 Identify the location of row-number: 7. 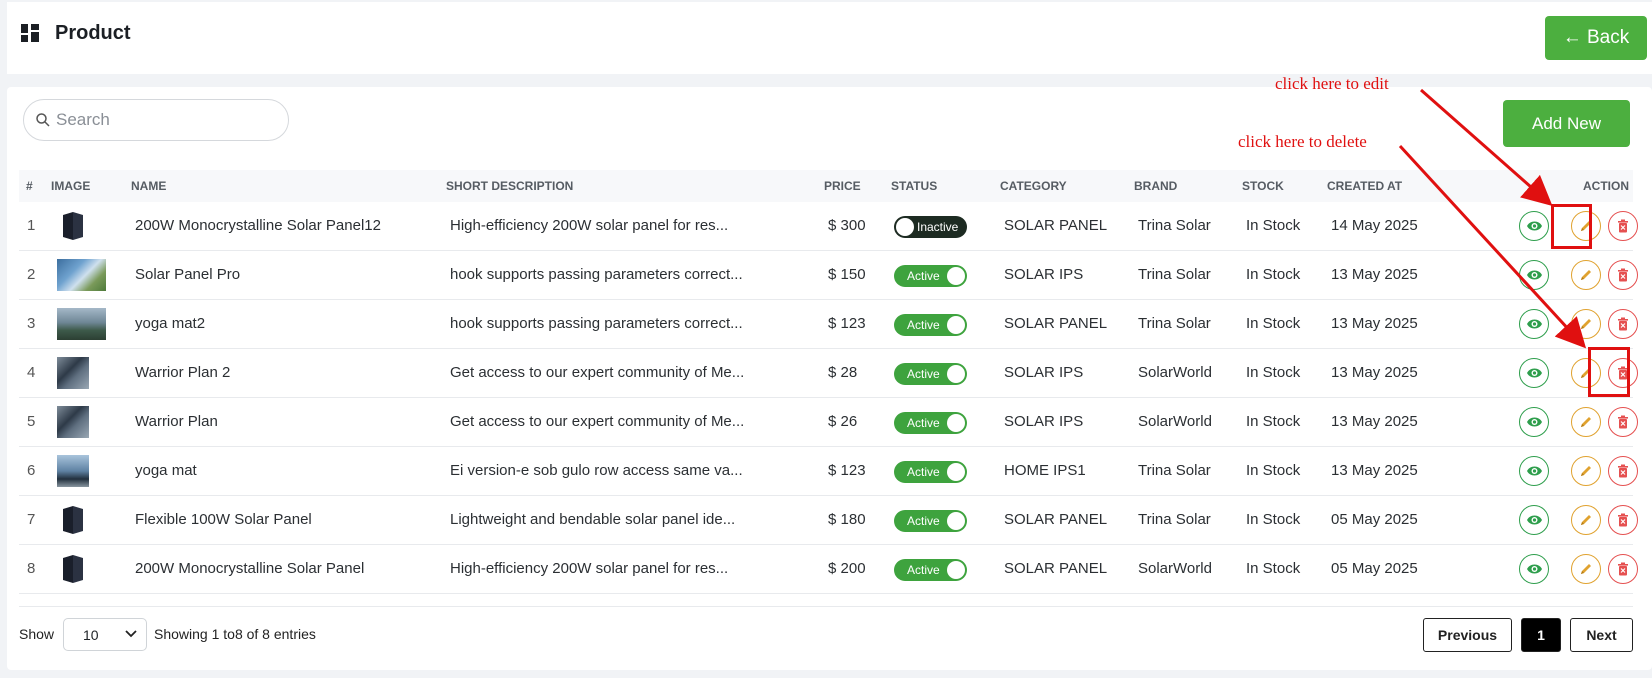
(31, 519).